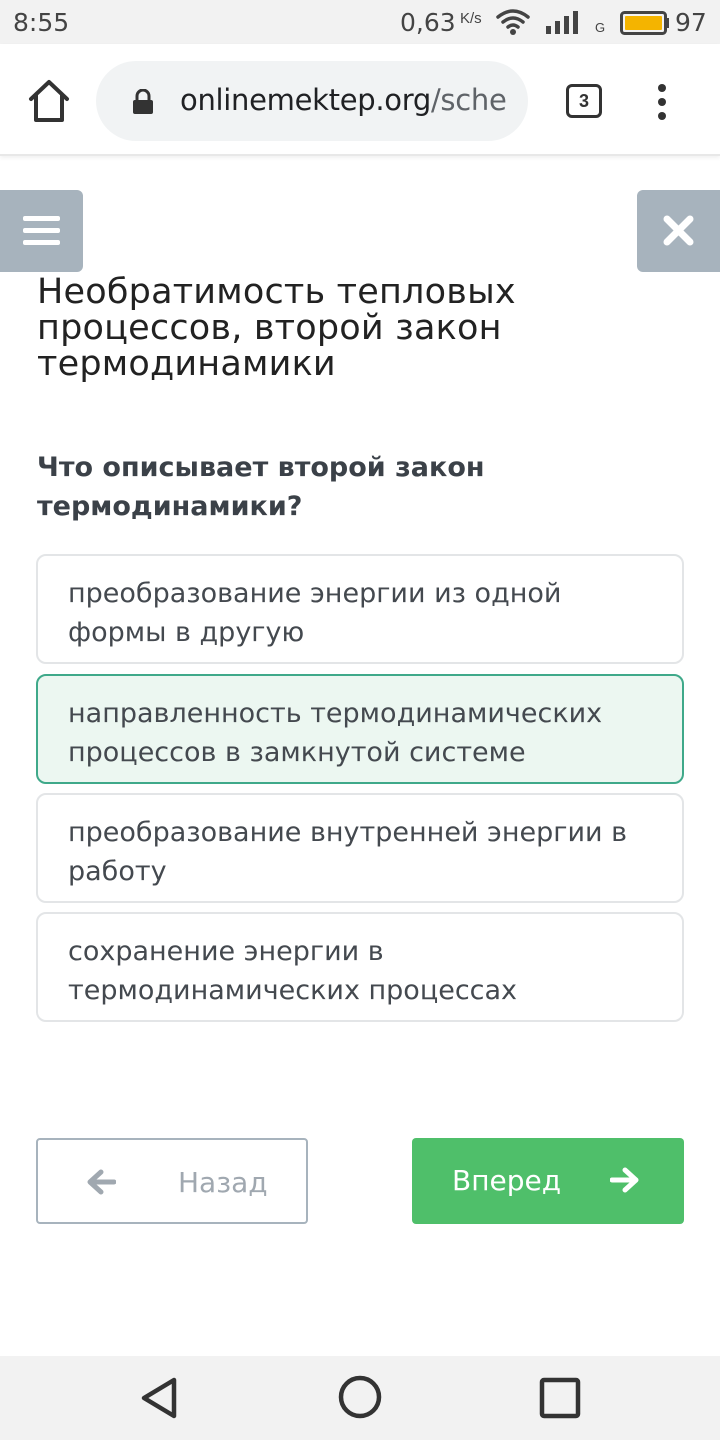 The height and width of the screenshot is (1440, 720). I want to click on menu-icon, so click(663, 102).